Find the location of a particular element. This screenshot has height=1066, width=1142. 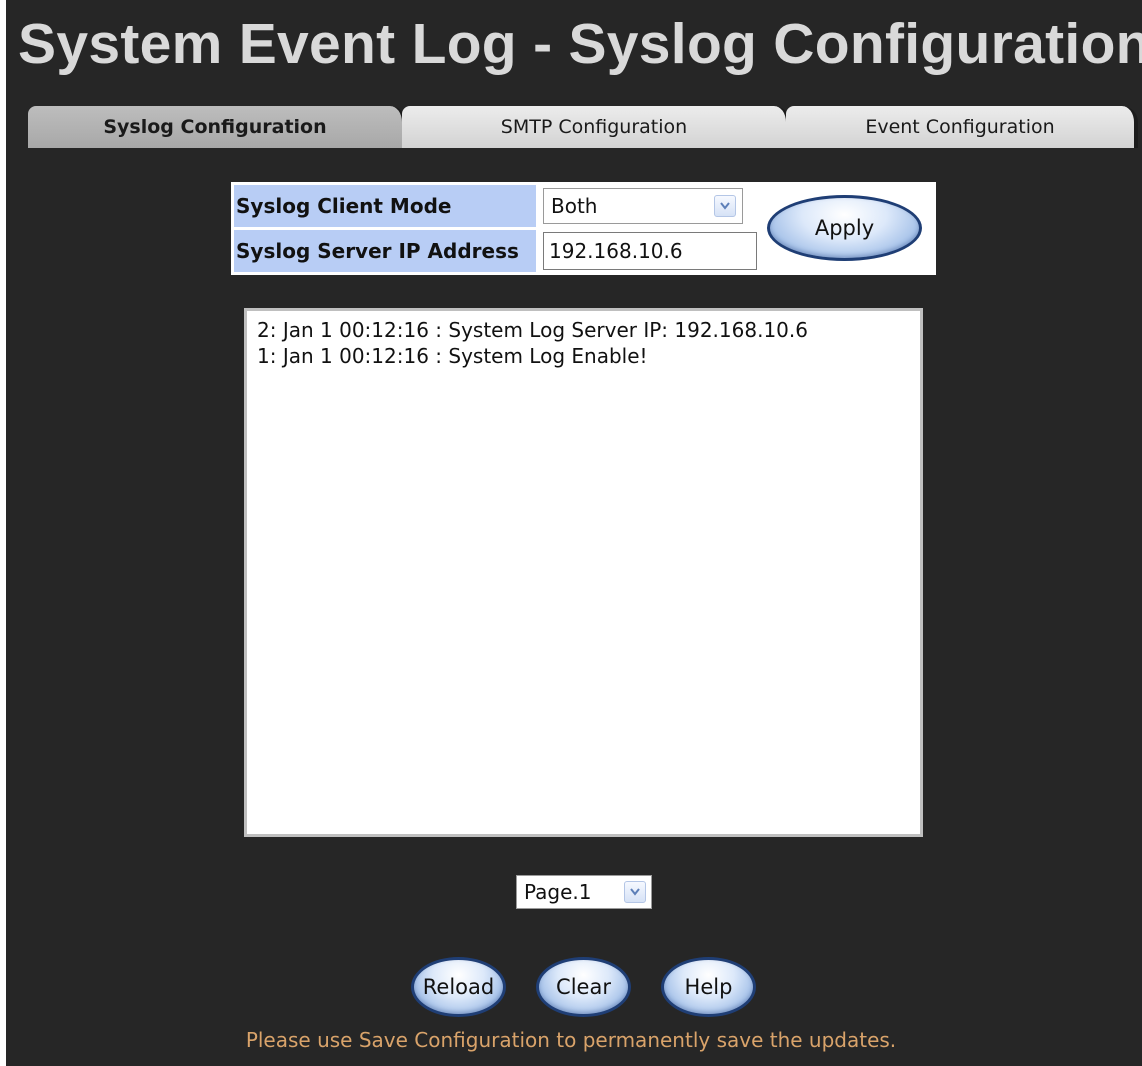

reload-button-label: Reload is located at coordinates (458, 987).